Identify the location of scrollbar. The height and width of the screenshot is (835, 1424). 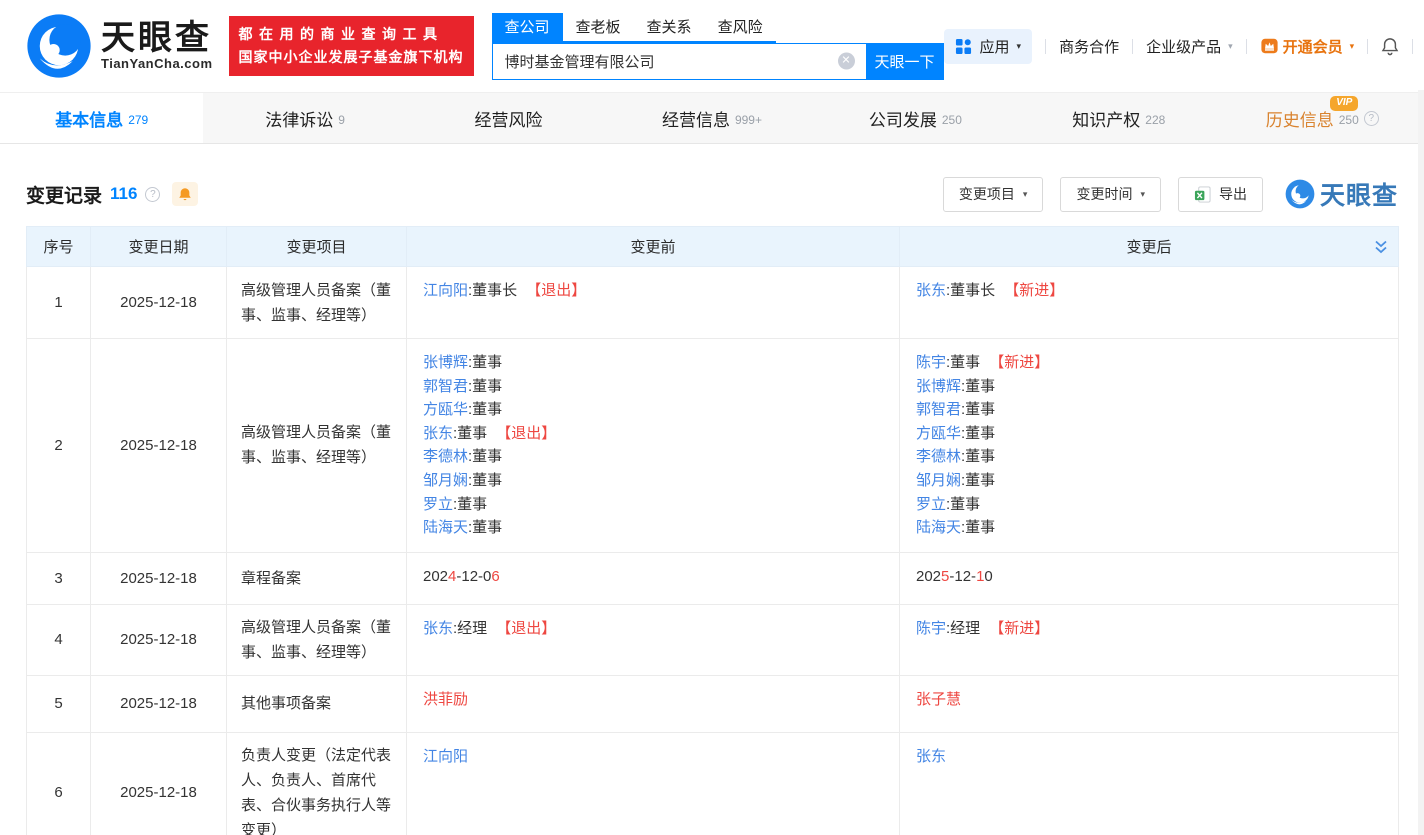
(1421, 462).